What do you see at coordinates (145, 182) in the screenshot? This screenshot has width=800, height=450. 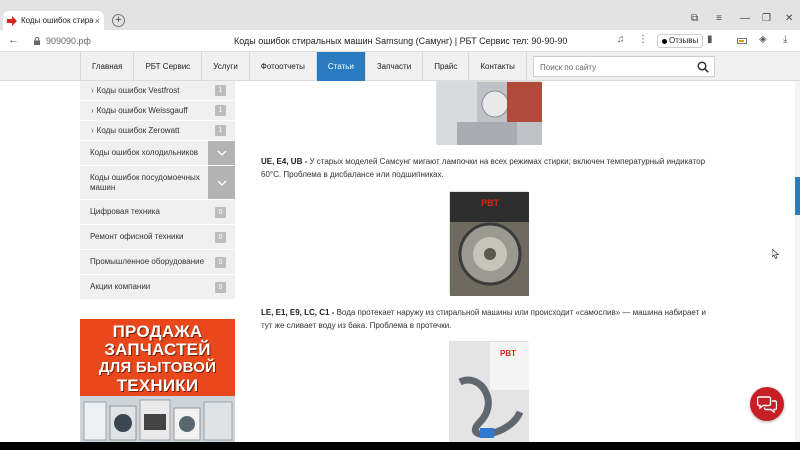 I see `sidebar-item-label: Коды ошибок посудомоечных машин` at bounding box center [145, 182].